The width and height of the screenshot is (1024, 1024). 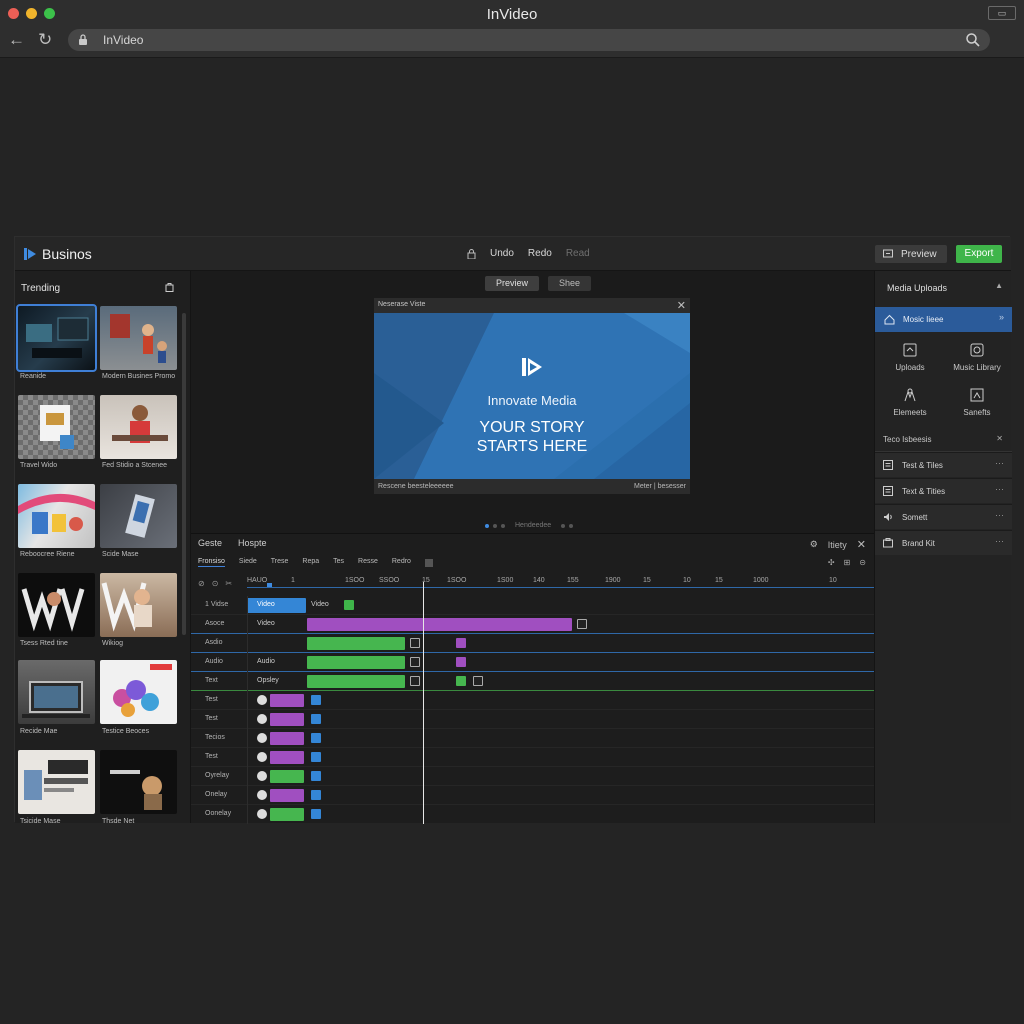 I want to click on asset-list-item: Brand Kit ⋯, so click(x=943, y=542).